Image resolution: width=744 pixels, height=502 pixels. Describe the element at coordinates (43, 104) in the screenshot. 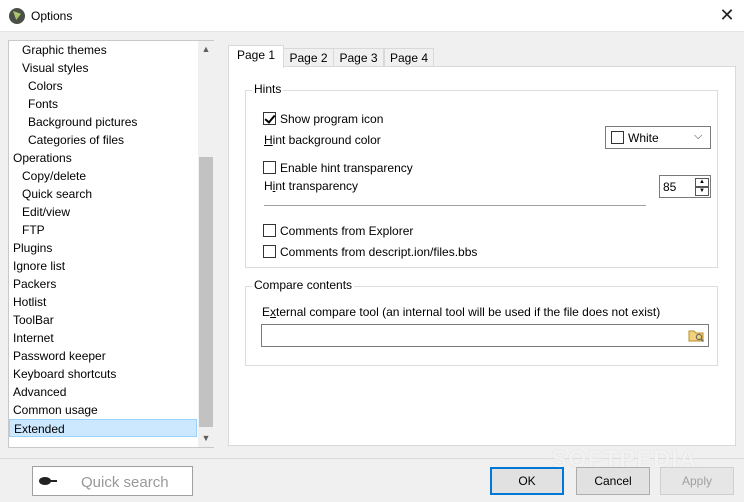

I see `sidebar-item-label: Fonts` at that location.